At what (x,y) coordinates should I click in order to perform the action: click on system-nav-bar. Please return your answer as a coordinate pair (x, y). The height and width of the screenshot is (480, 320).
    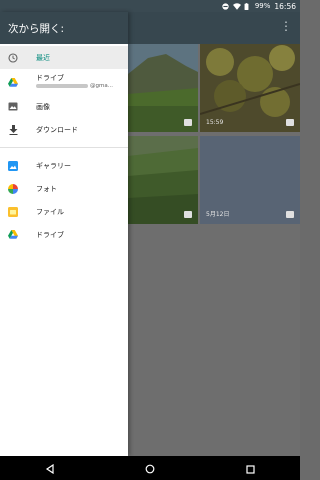
    Looking at the image, I should click on (150, 468).